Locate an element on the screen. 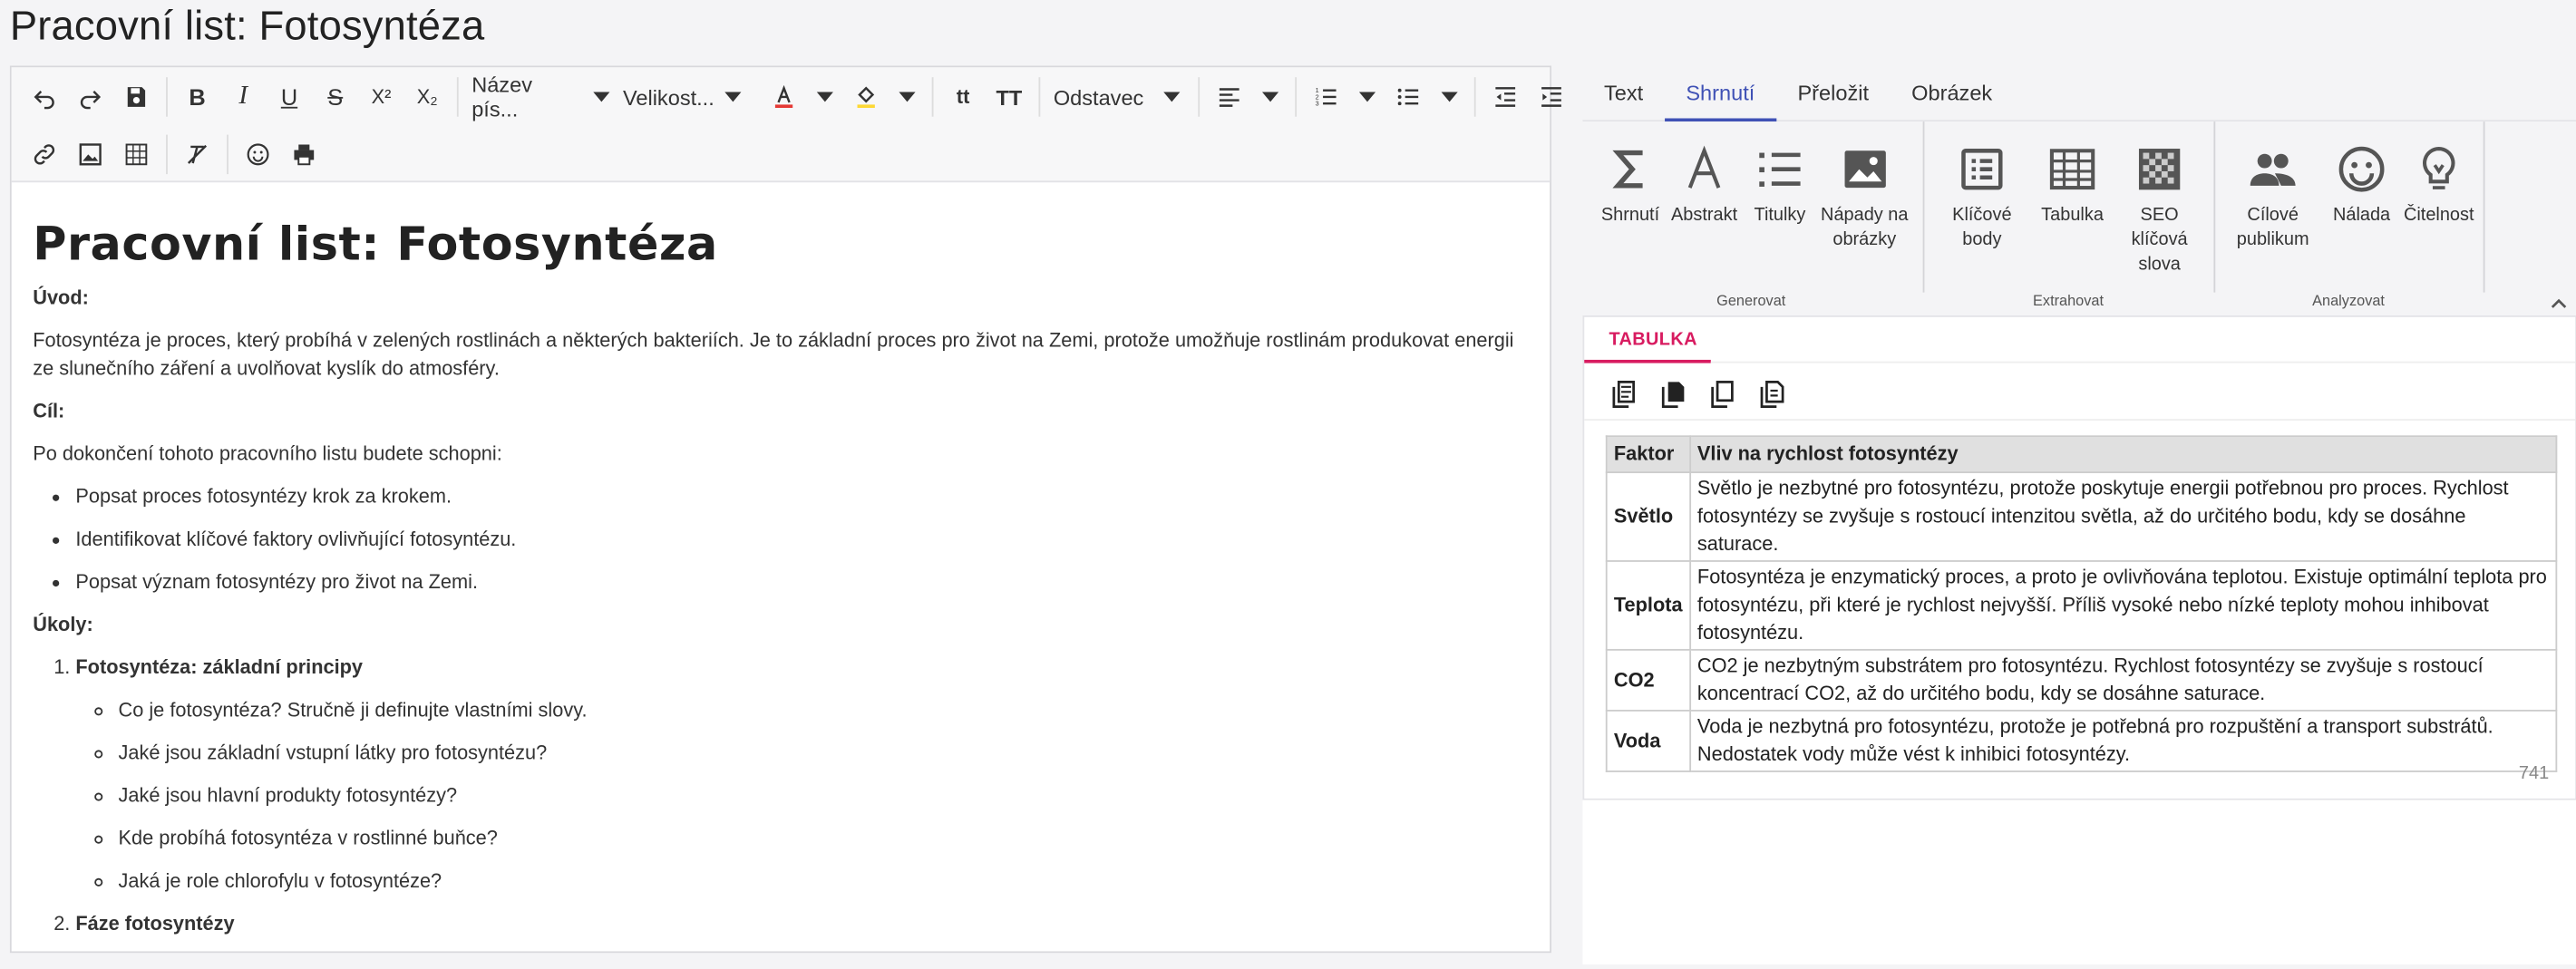 The image size is (2576, 969). table-label: Tabulka is located at coordinates (2072, 215).